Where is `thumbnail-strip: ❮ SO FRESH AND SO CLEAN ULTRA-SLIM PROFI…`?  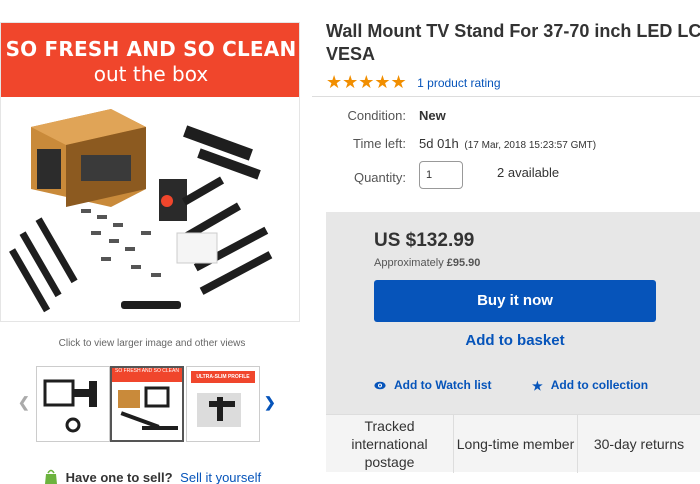 thumbnail-strip: ❮ SO FRESH AND SO CLEAN ULTRA-SLIM PROFI… is located at coordinates (149, 404).